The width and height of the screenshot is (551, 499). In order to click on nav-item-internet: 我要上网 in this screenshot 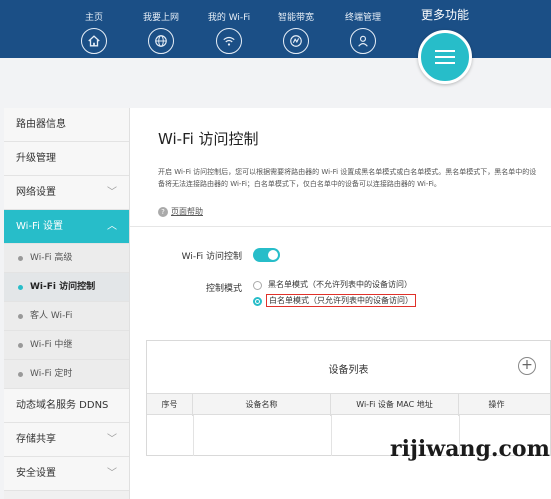, I will do `click(161, 33)`.